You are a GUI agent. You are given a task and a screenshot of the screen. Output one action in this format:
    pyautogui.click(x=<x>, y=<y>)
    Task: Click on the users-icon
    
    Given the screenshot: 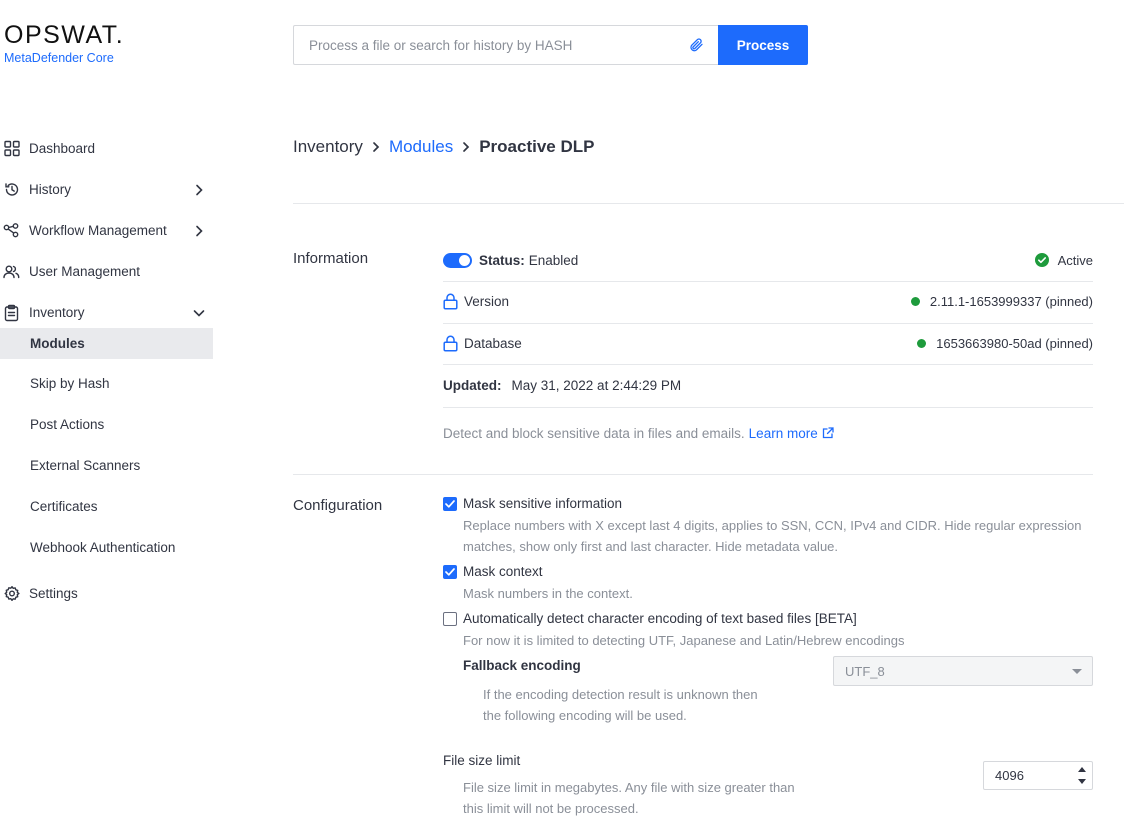 What is the action you would take?
    pyautogui.click(x=11, y=271)
    